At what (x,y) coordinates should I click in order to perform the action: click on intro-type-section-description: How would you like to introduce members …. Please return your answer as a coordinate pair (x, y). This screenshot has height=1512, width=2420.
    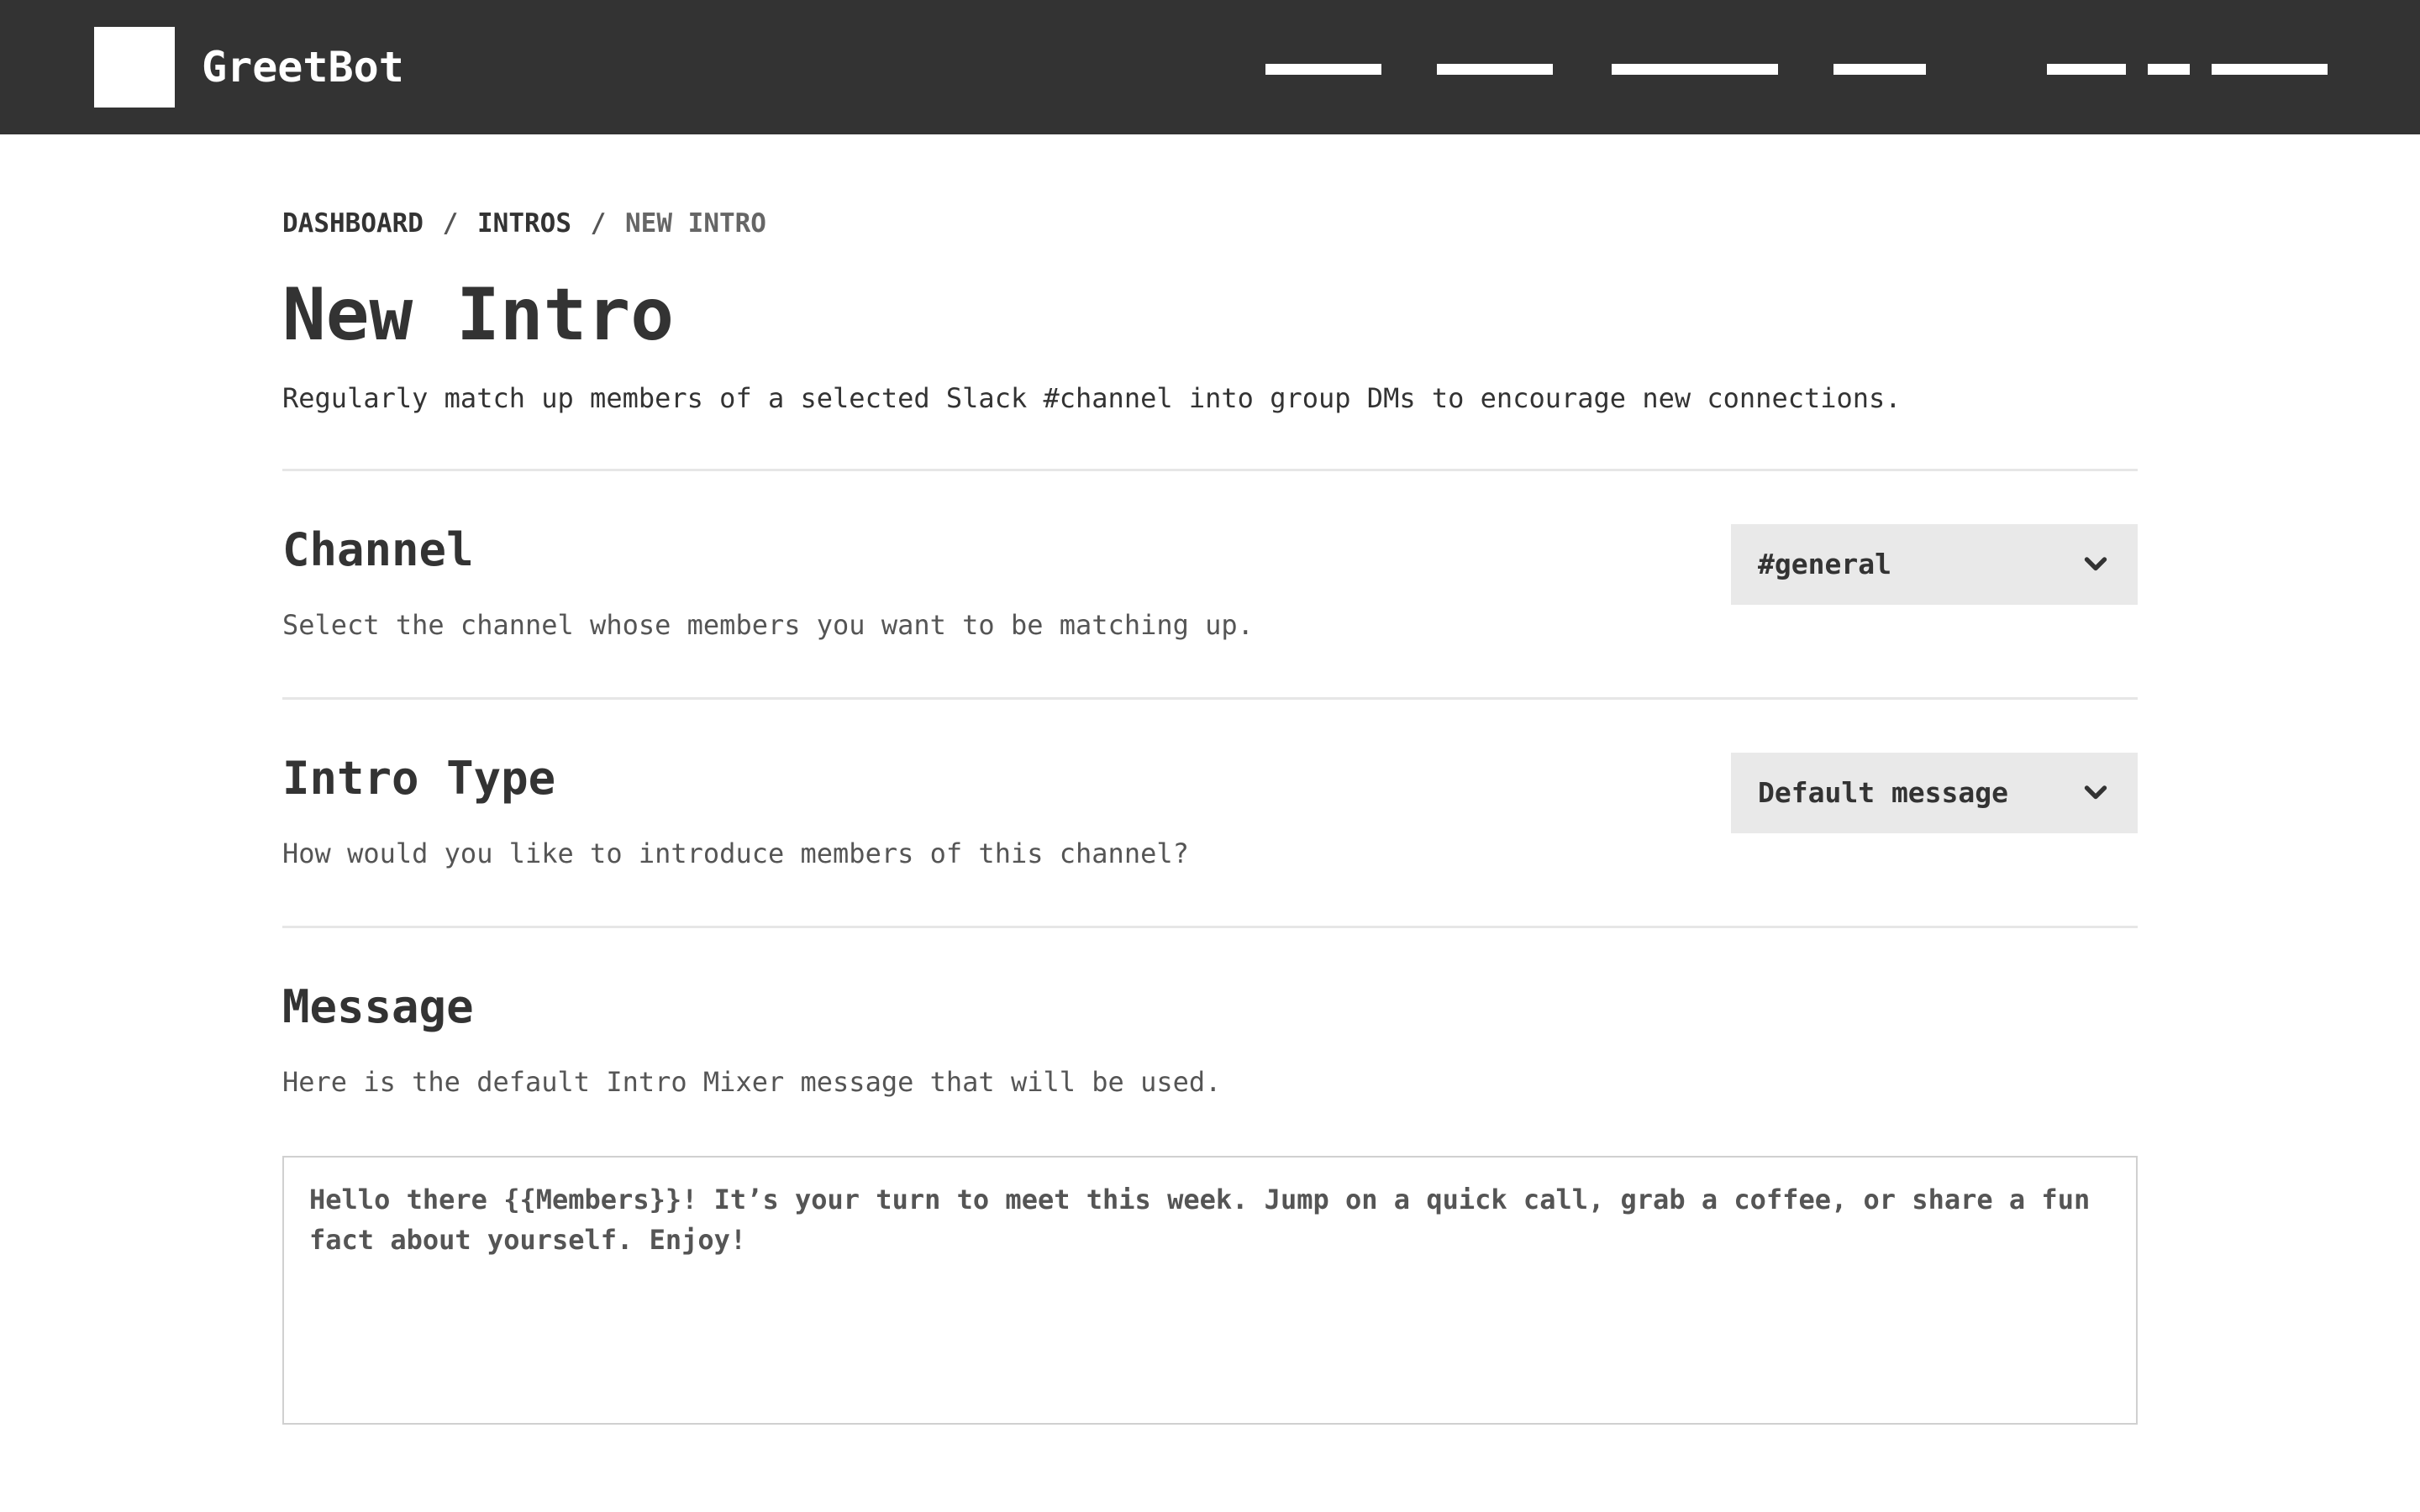
    Looking at the image, I should click on (735, 853).